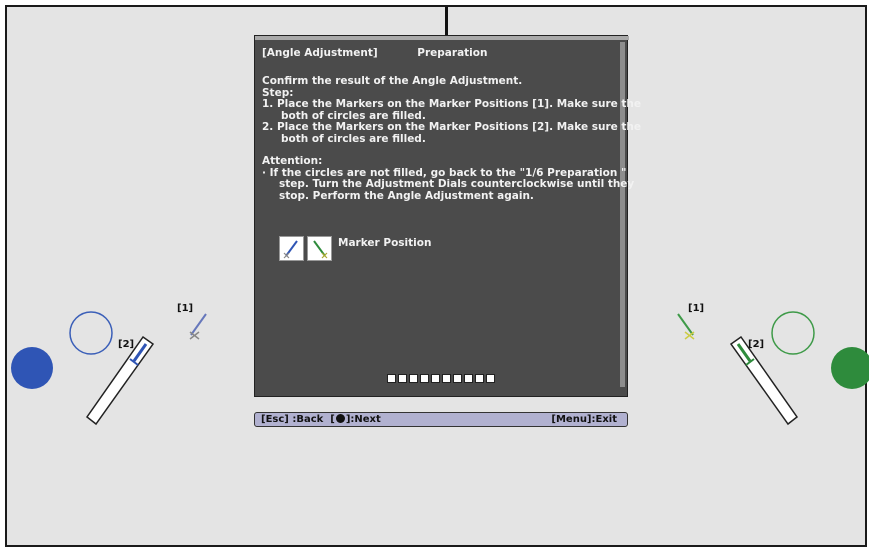 The width and height of the screenshot is (870, 550). Describe the element at coordinates (126, 344) in the screenshot. I see `left-label-2: [2]` at that location.